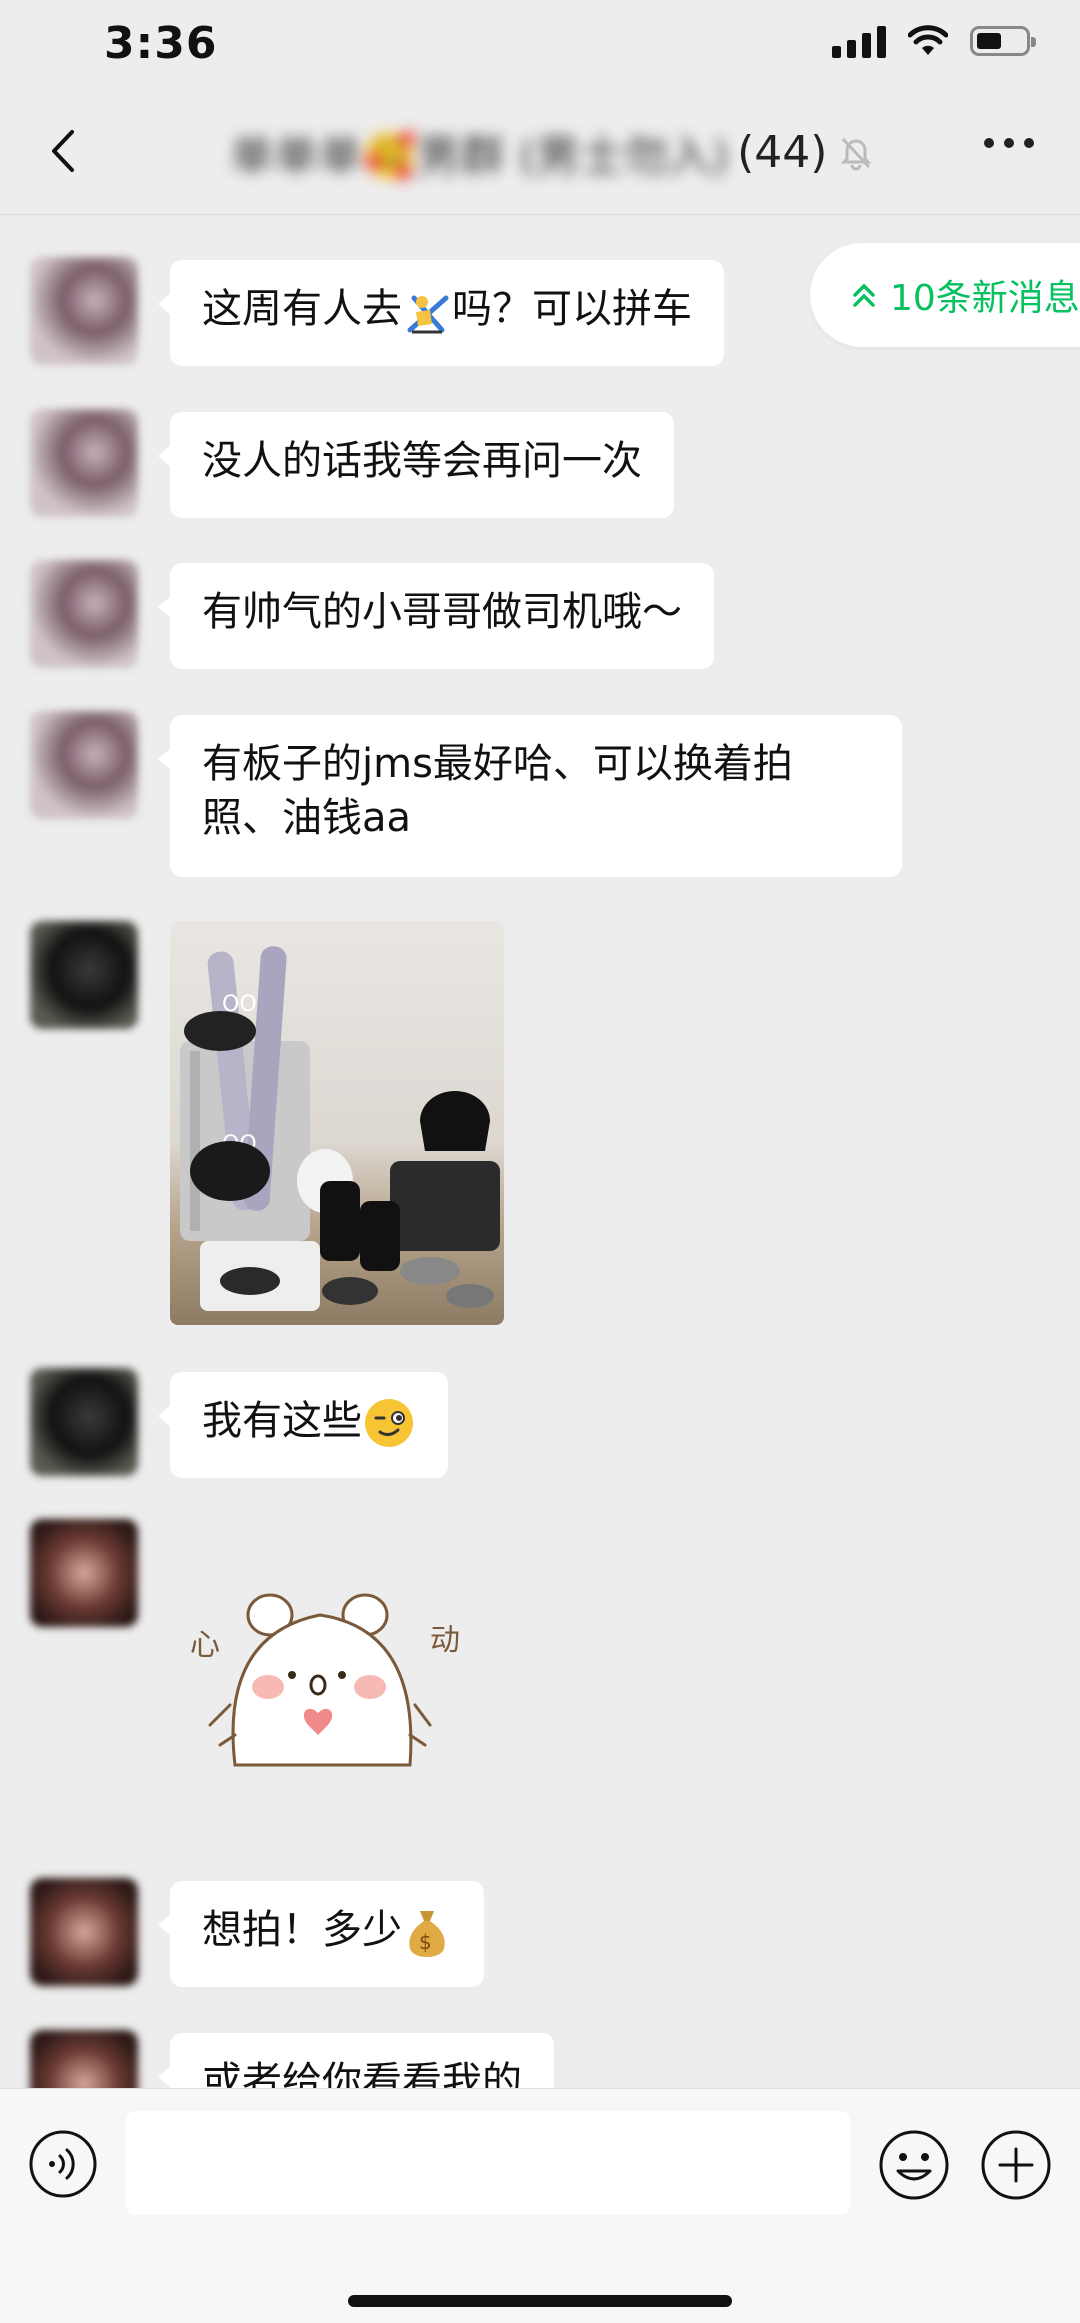 This screenshot has height=2323, width=1080. I want to click on sticker-right-text: 动, so click(445, 1640).